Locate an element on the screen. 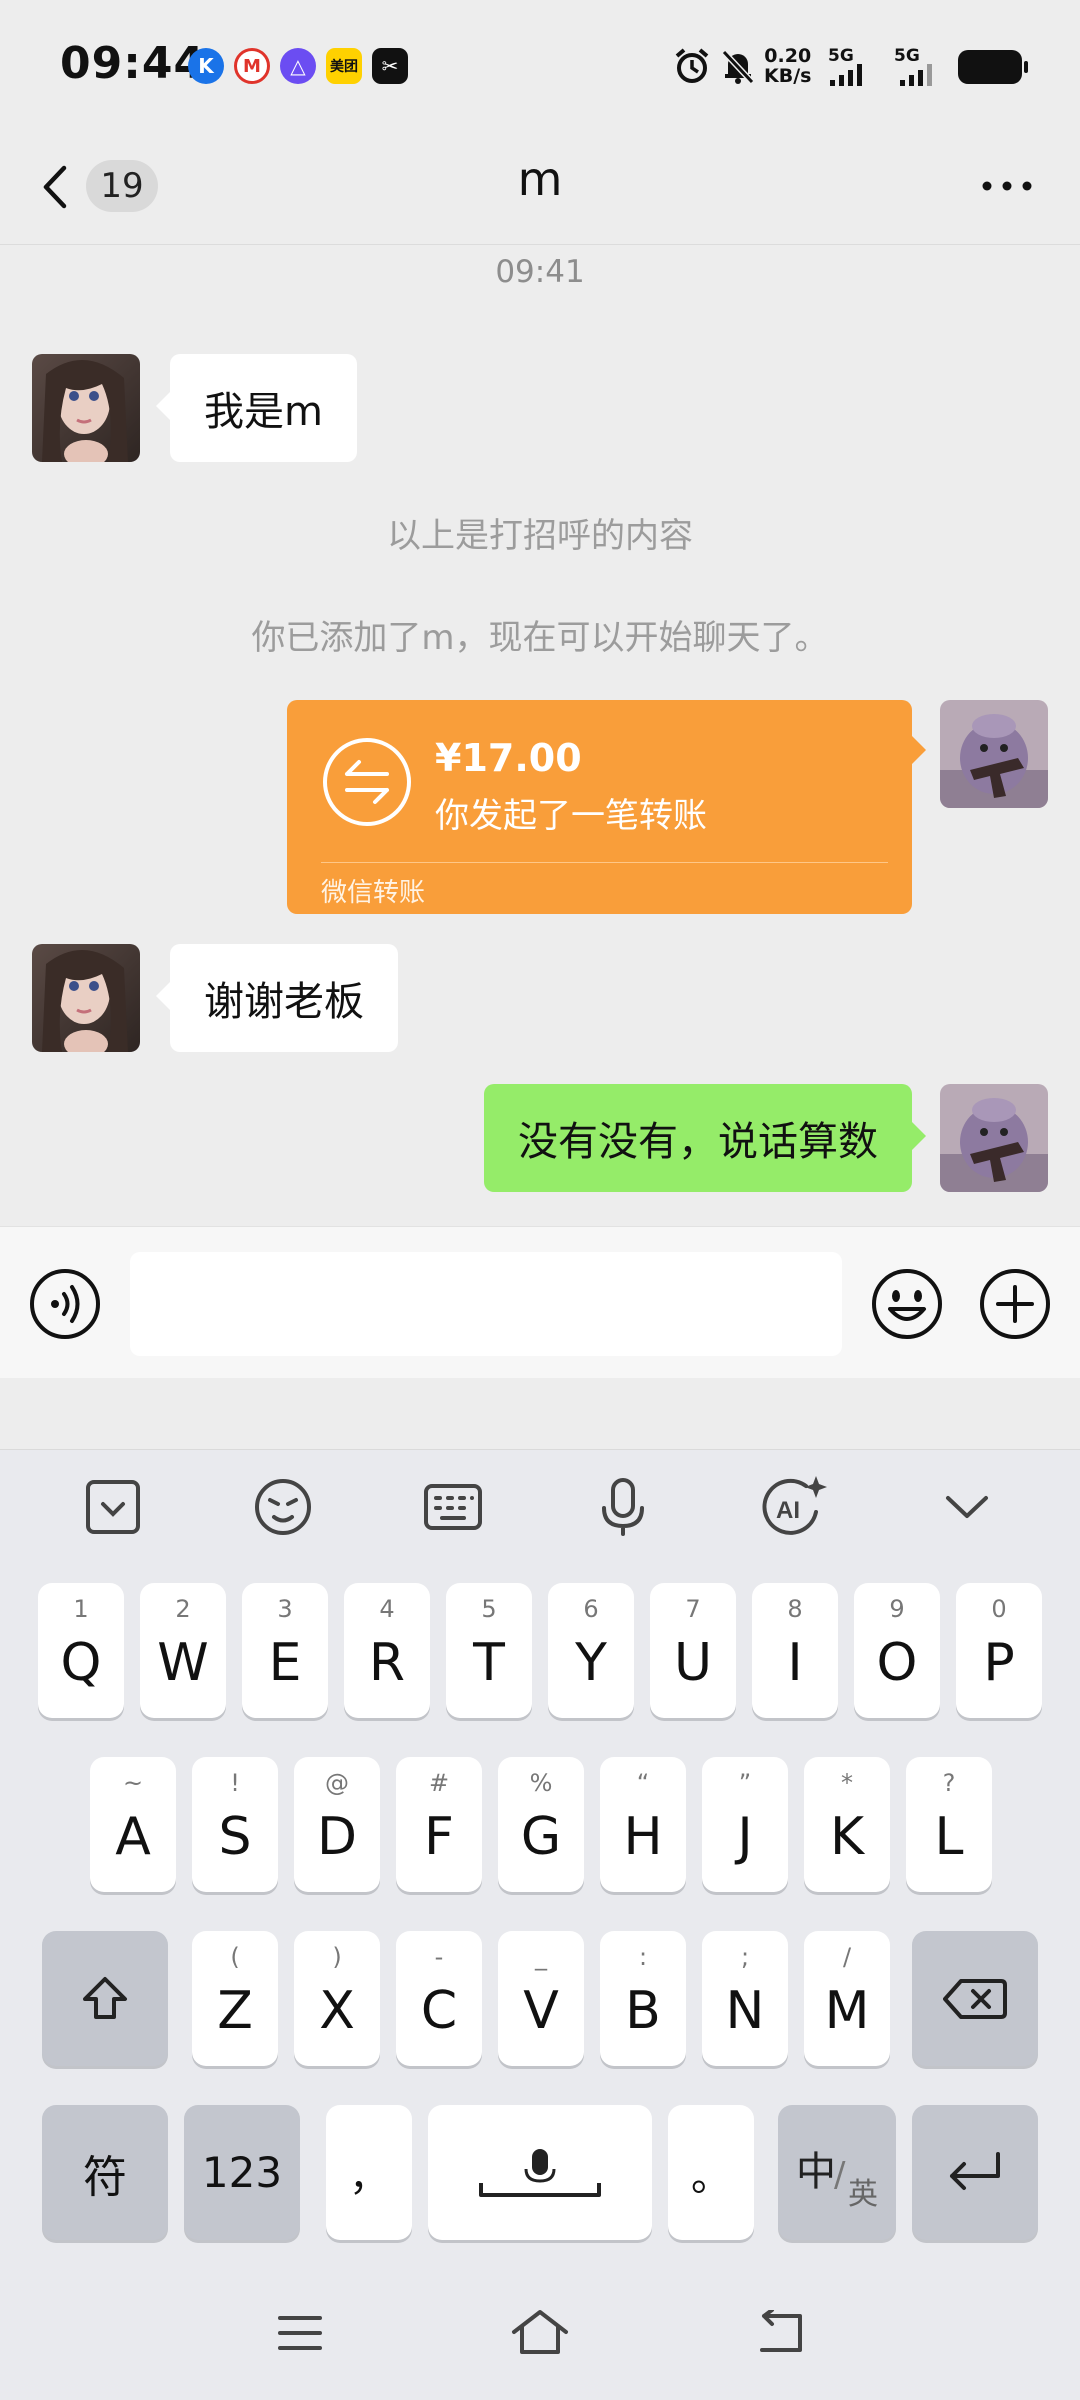  shift-key is located at coordinates (105, 1998).